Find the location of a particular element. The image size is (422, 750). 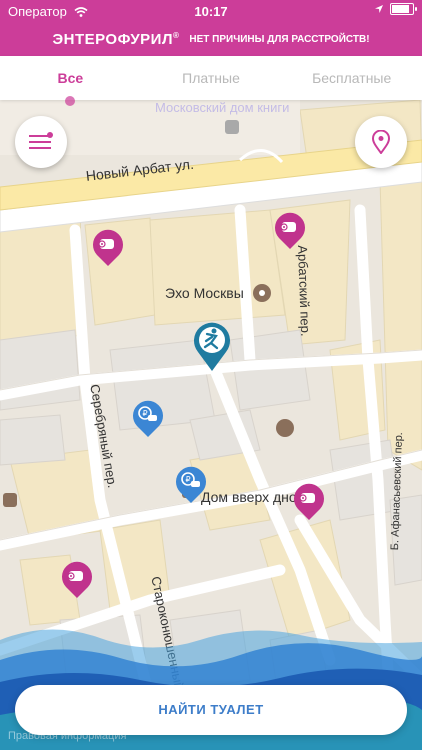

trademark: ® is located at coordinates (176, 35).